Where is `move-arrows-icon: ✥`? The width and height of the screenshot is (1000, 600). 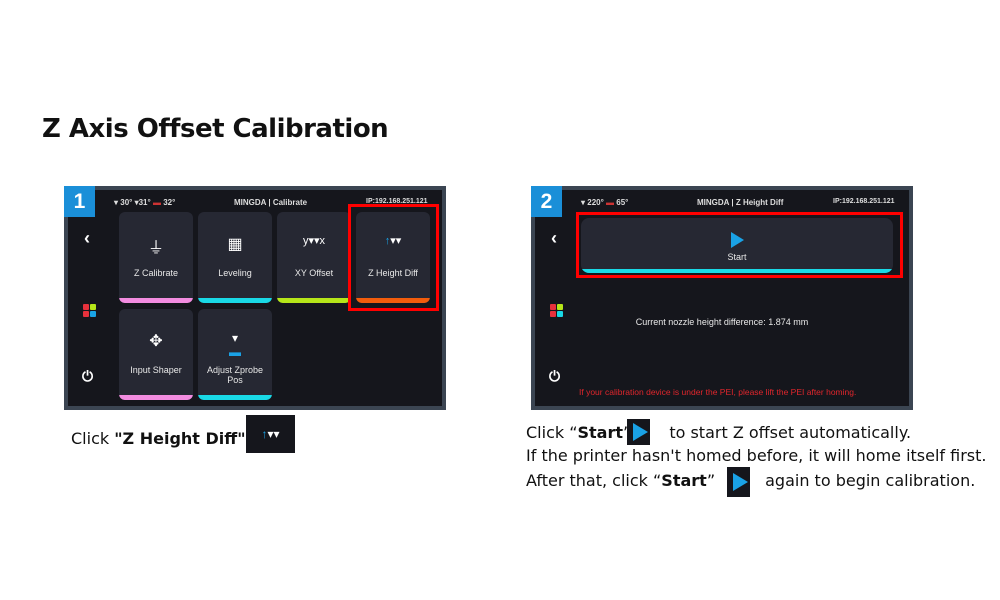 move-arrows-icon: ✥ is located at coordinates (156, 341).